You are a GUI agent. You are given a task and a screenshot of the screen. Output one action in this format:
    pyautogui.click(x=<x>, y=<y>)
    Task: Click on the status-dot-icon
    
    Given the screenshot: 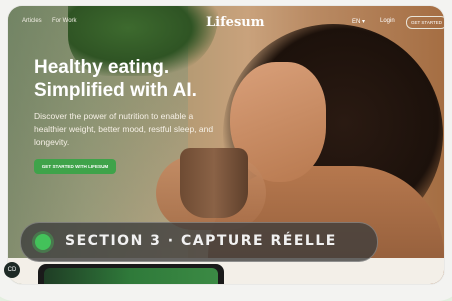 What is the action you would take?
    pyautogui.click(x=43, y=242)
    